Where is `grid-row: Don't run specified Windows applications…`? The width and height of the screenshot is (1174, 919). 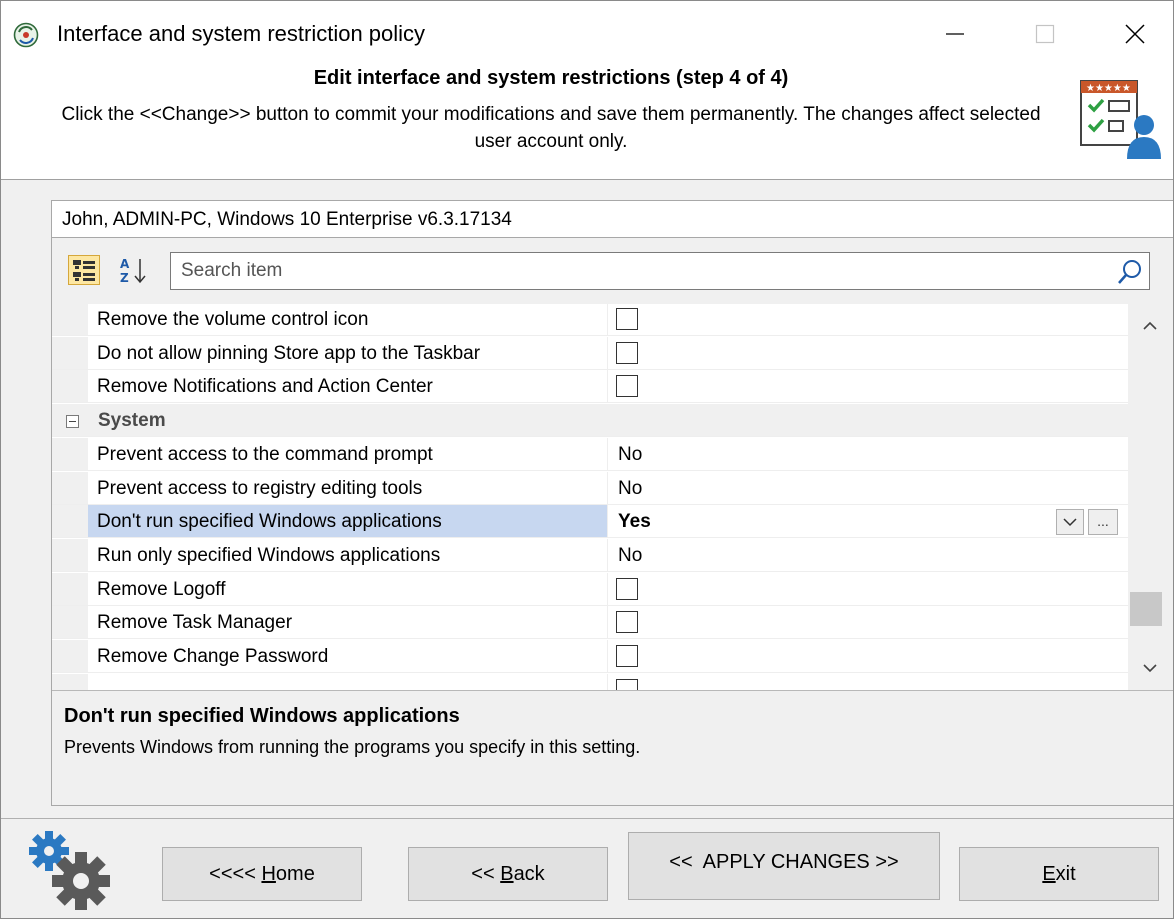
grid-row: Don't run specified Windows applications… is located at coordinates (590, 522).